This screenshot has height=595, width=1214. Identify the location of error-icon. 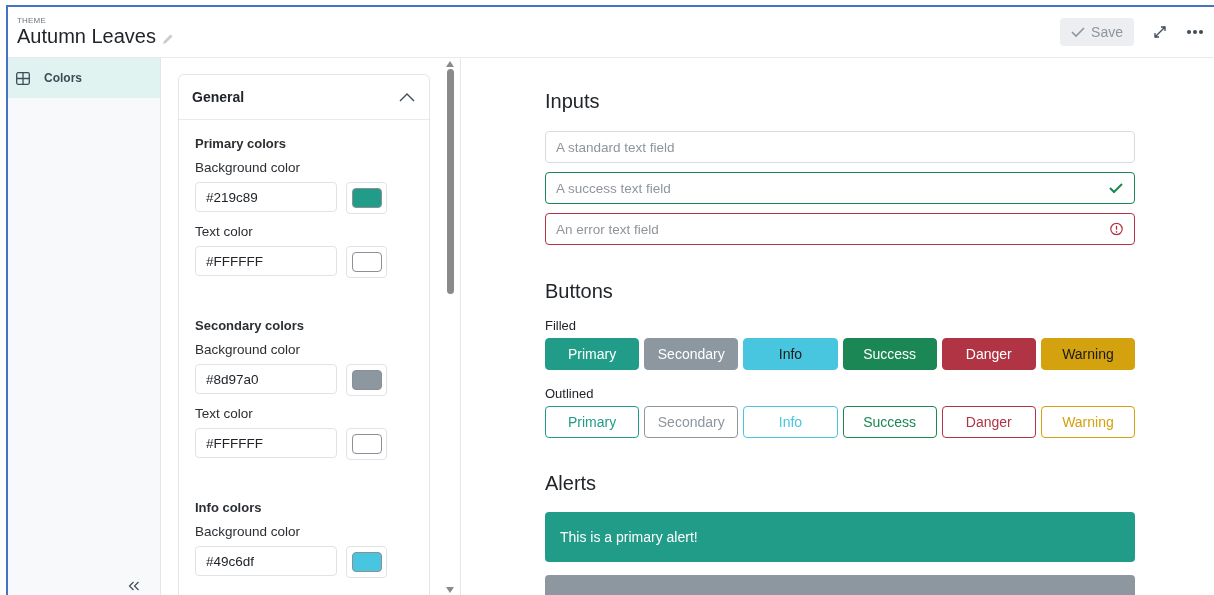
(1116, 229).